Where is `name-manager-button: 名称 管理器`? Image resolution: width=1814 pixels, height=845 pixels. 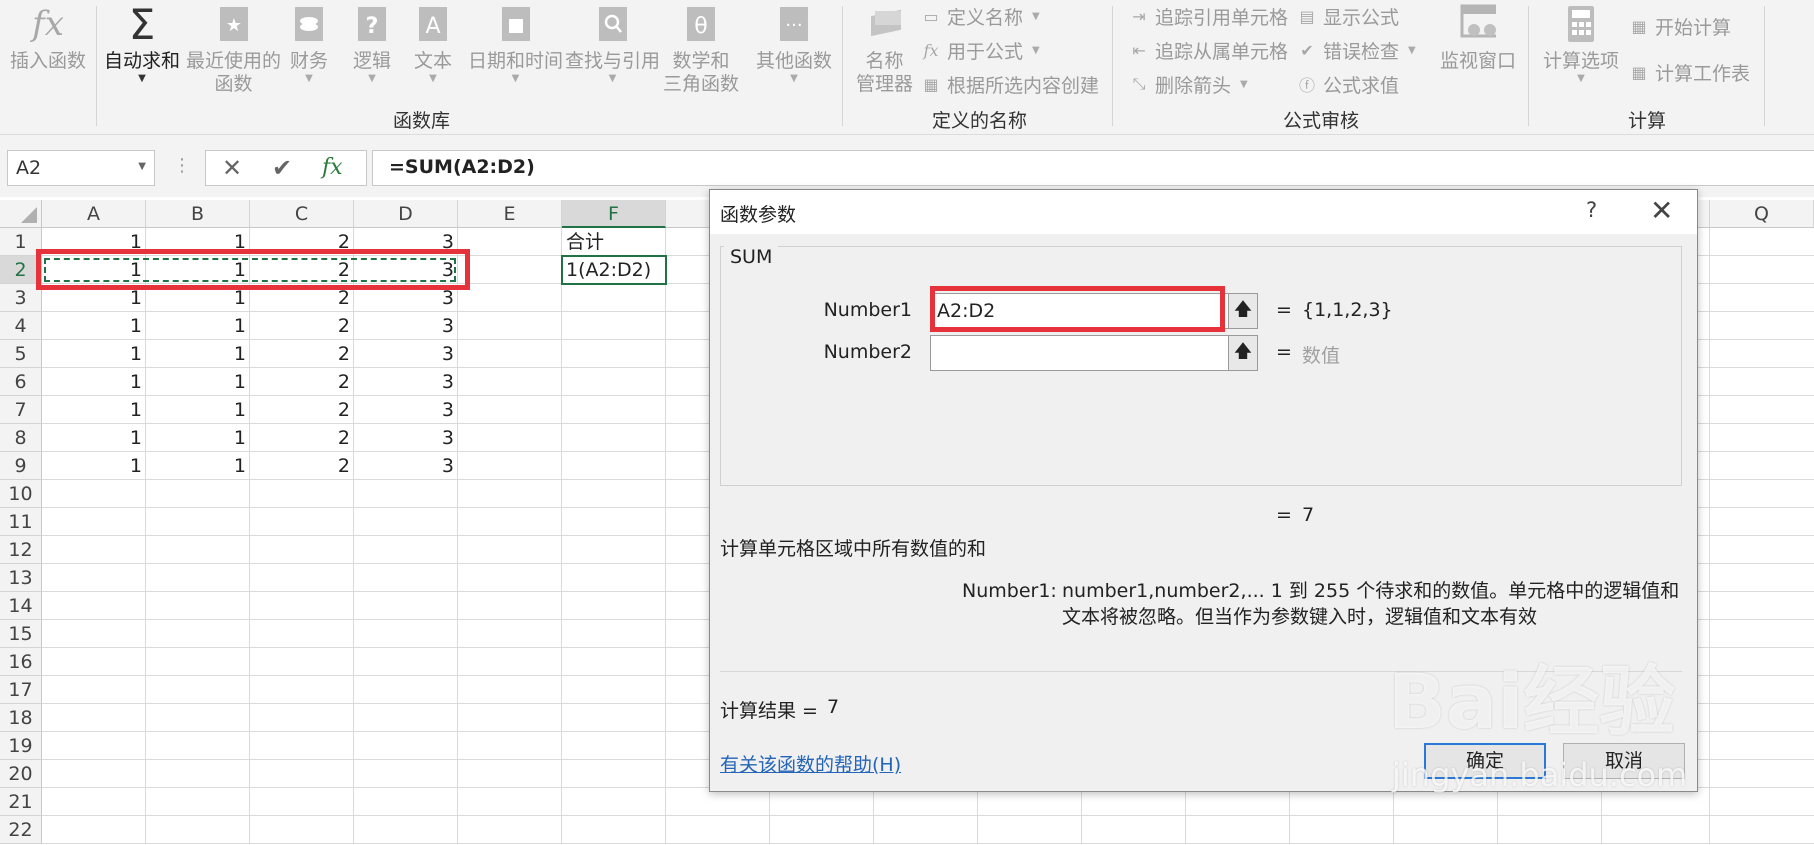
name-manager-button: 名称 管理器 is located at coordinates (884, 50).